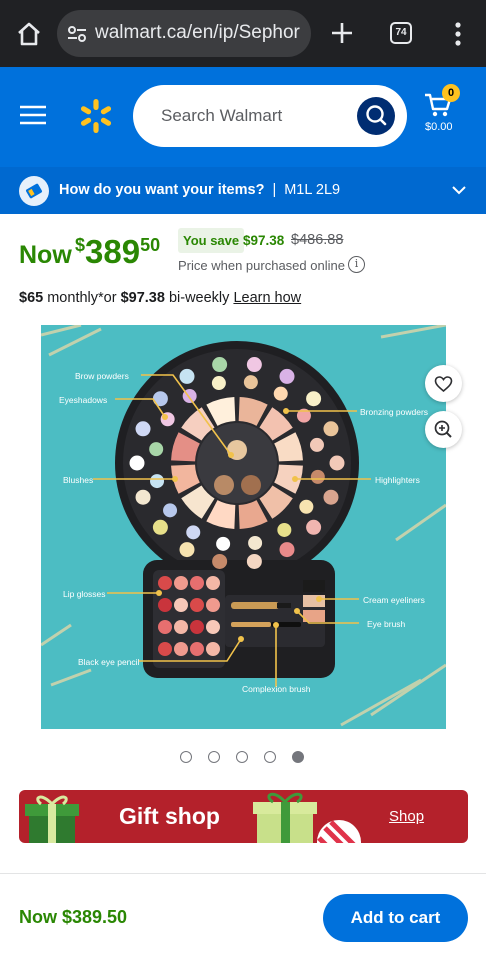 Image resolution: width=486 pixels, height=960 pixels. What do you see at coordinates (451, 93) in the screenshot?
I see `cart-count-badge: 0` at bounding box center [451, 93].